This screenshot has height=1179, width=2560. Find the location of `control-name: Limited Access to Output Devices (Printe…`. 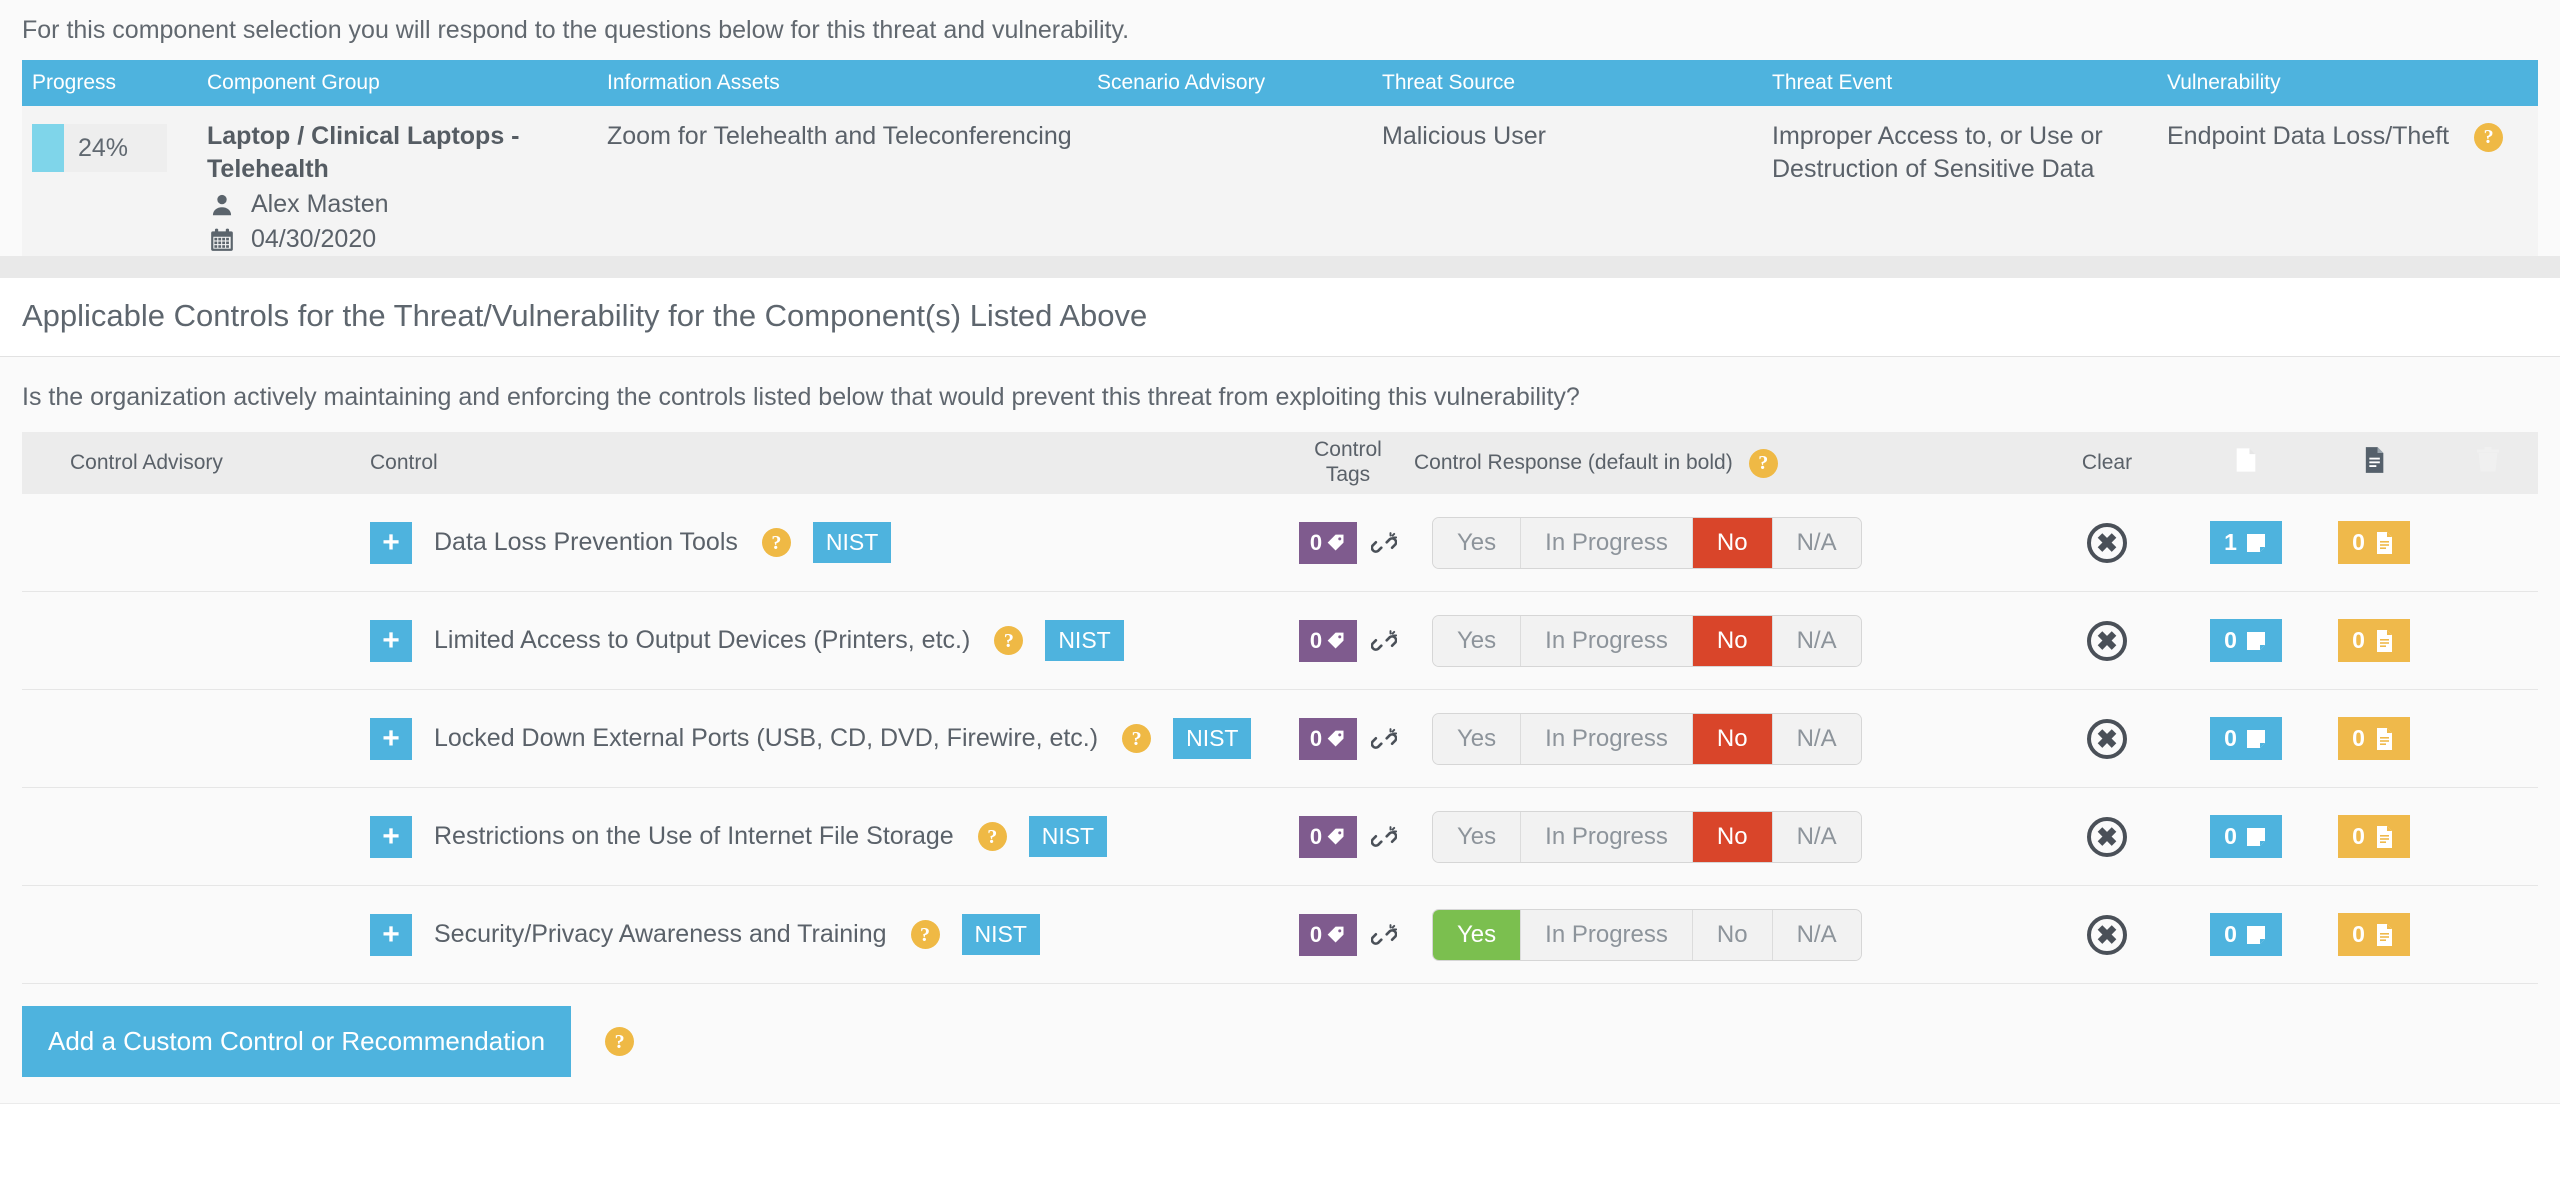

control-name: Limited Access to Output Devices (Printe… is located at coordinates (702, 640).